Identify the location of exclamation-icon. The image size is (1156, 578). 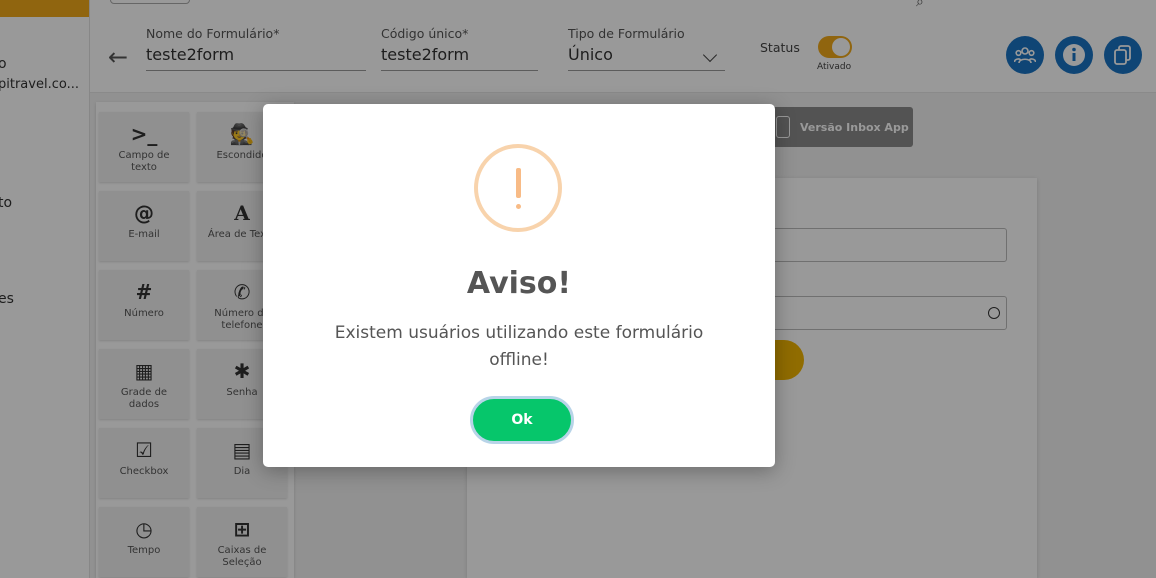
(518, 188).